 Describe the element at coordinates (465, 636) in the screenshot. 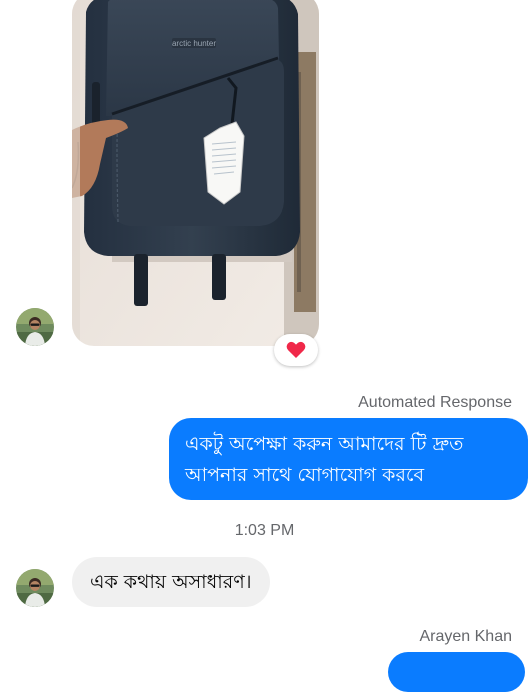

I see `sender-name: Arayen Khan` at that location.